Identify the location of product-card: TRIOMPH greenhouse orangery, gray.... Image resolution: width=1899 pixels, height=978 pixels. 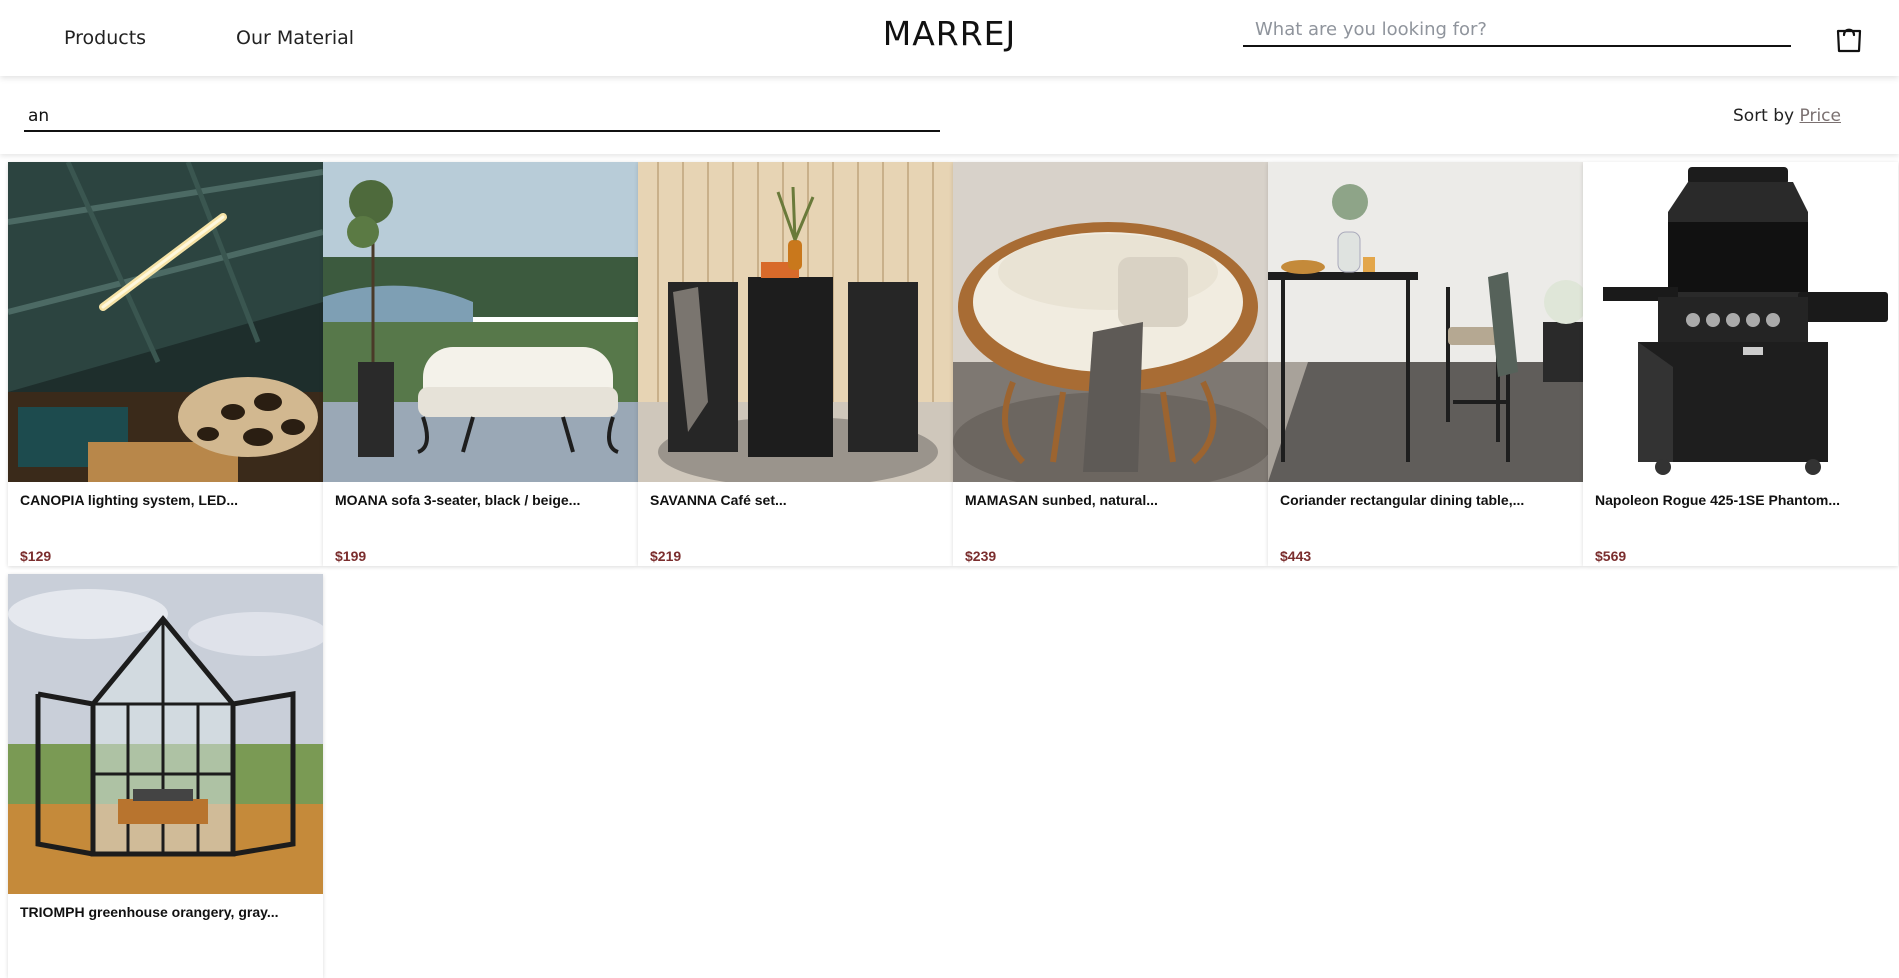
(165, 776).